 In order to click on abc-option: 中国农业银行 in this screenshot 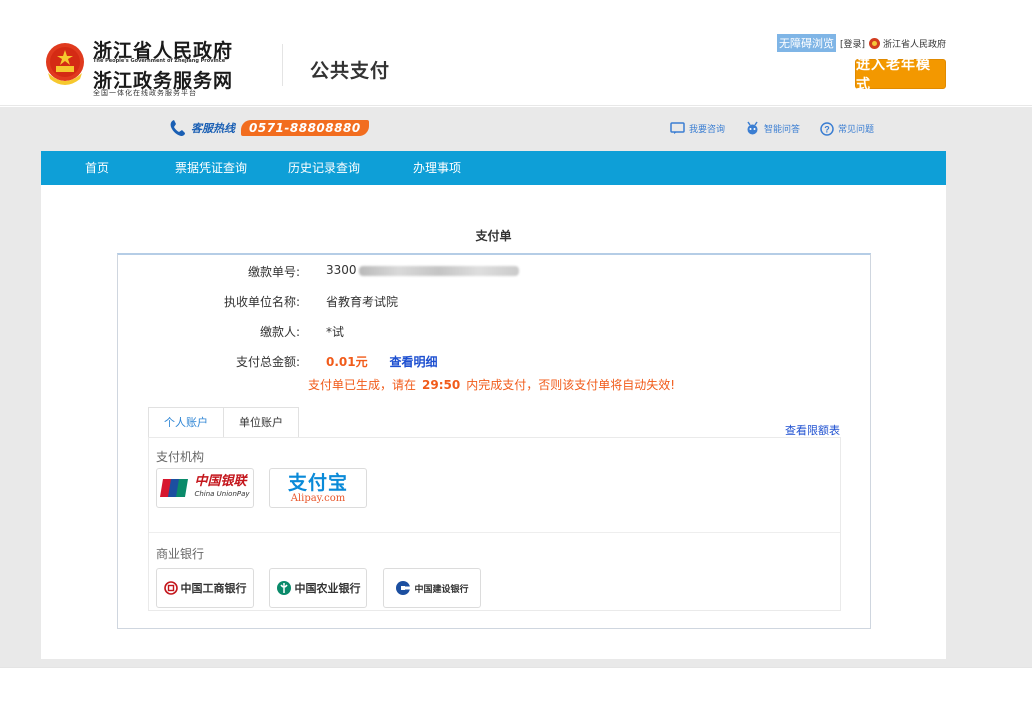, I will do `click(318, 588)`.